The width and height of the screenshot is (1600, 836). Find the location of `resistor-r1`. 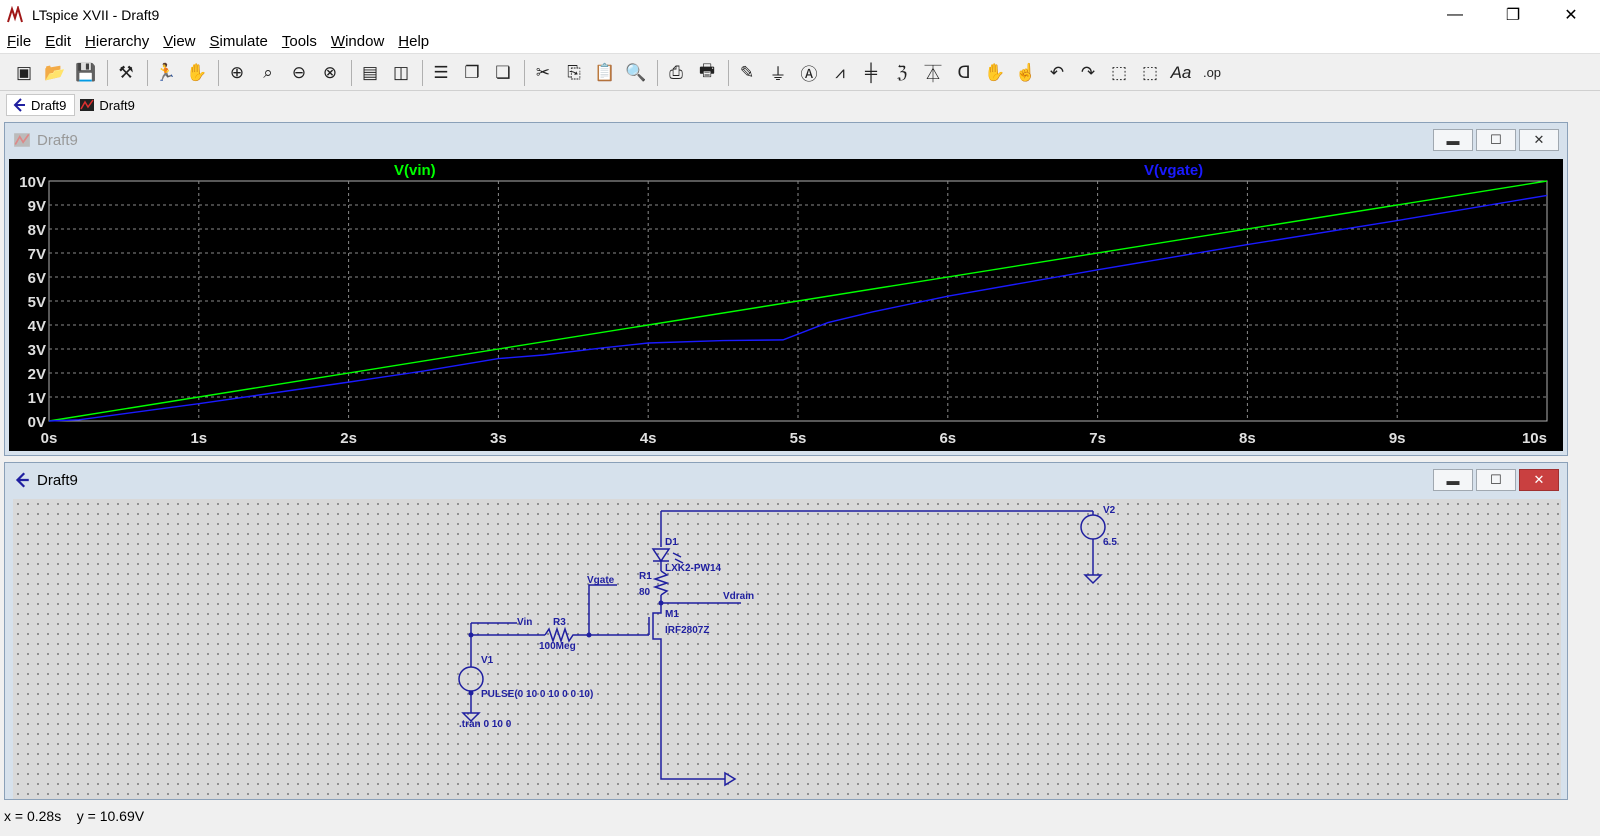

resistor-r1 is located at coordinates (661, 583).